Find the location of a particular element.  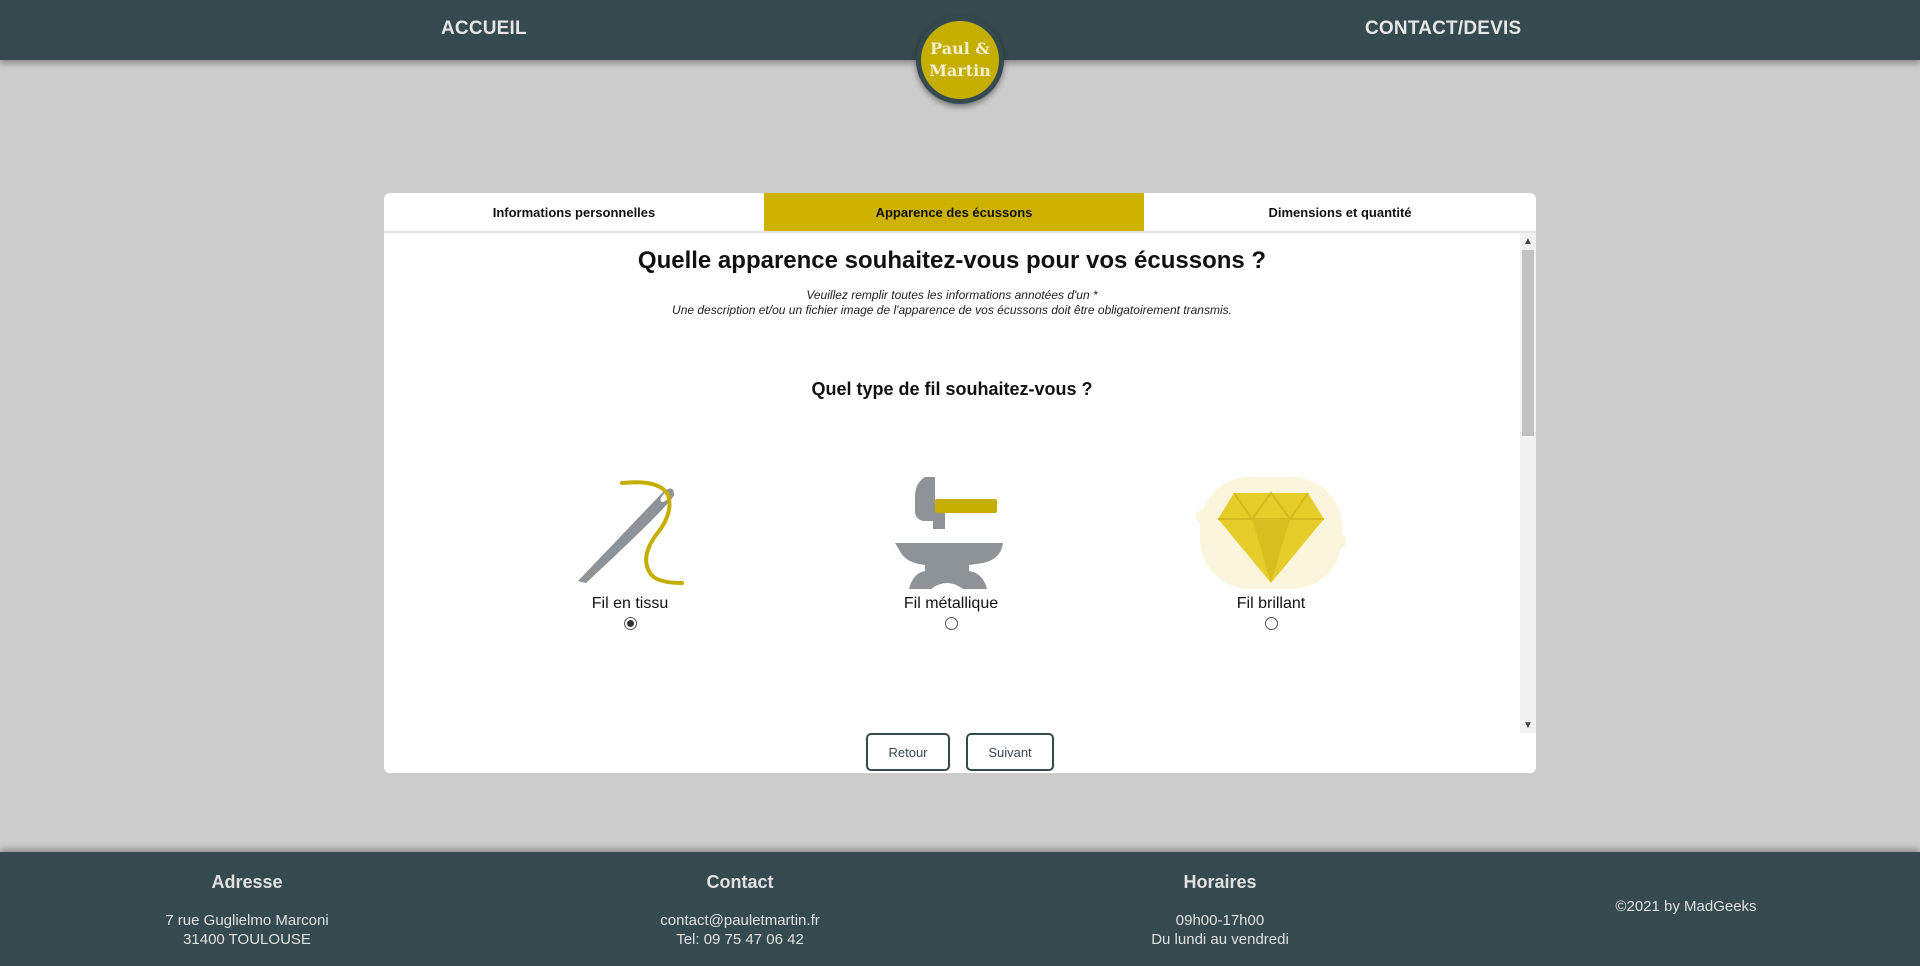

option-metal-thread: Fil métallique is located at coordinates (951, 554).